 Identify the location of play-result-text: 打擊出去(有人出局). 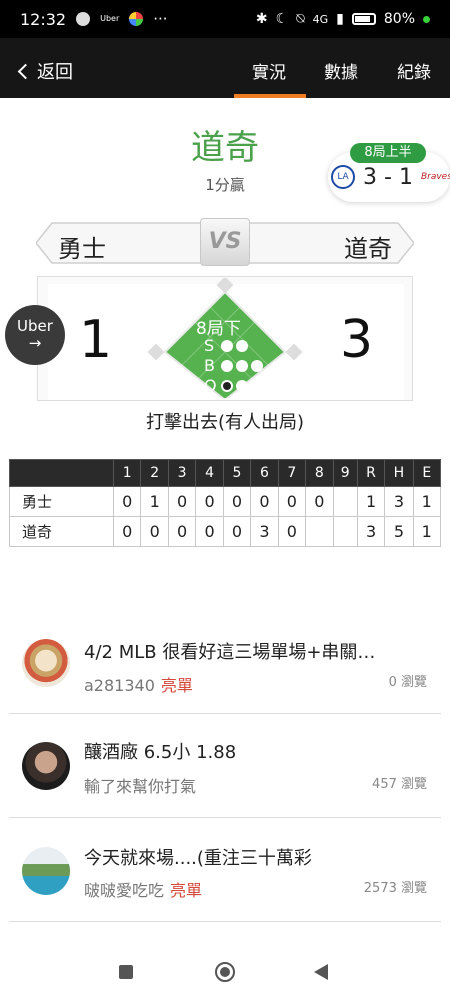
(225, 422).